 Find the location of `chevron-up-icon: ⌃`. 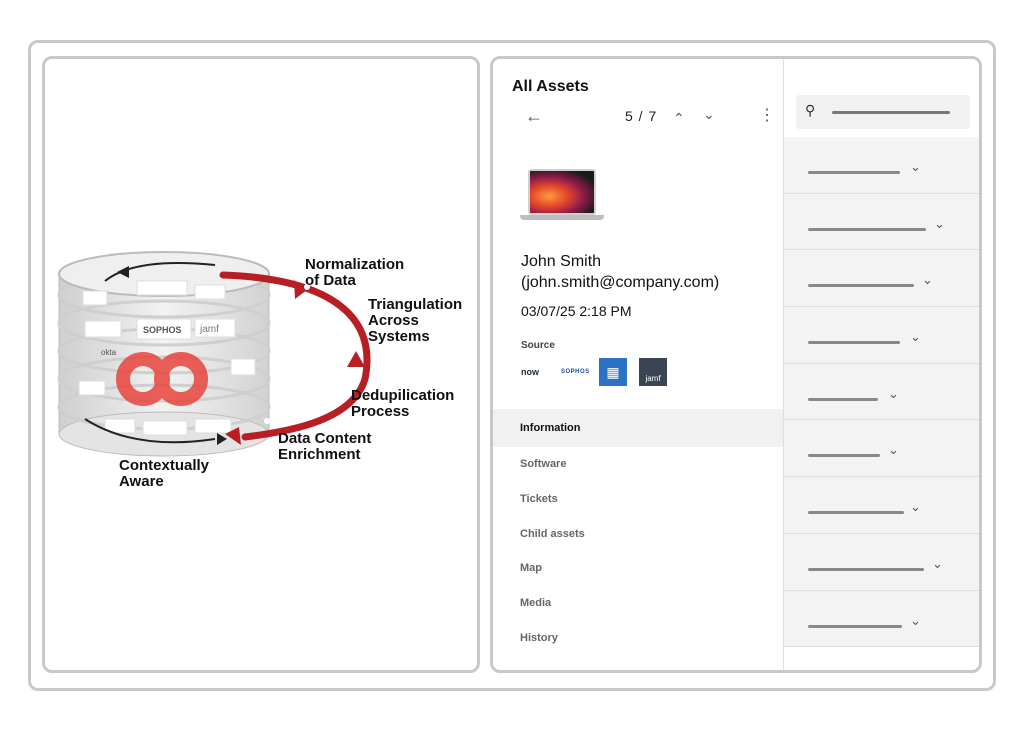

chevron-up-icon: ⌃ is located at coordinates (679, 118).